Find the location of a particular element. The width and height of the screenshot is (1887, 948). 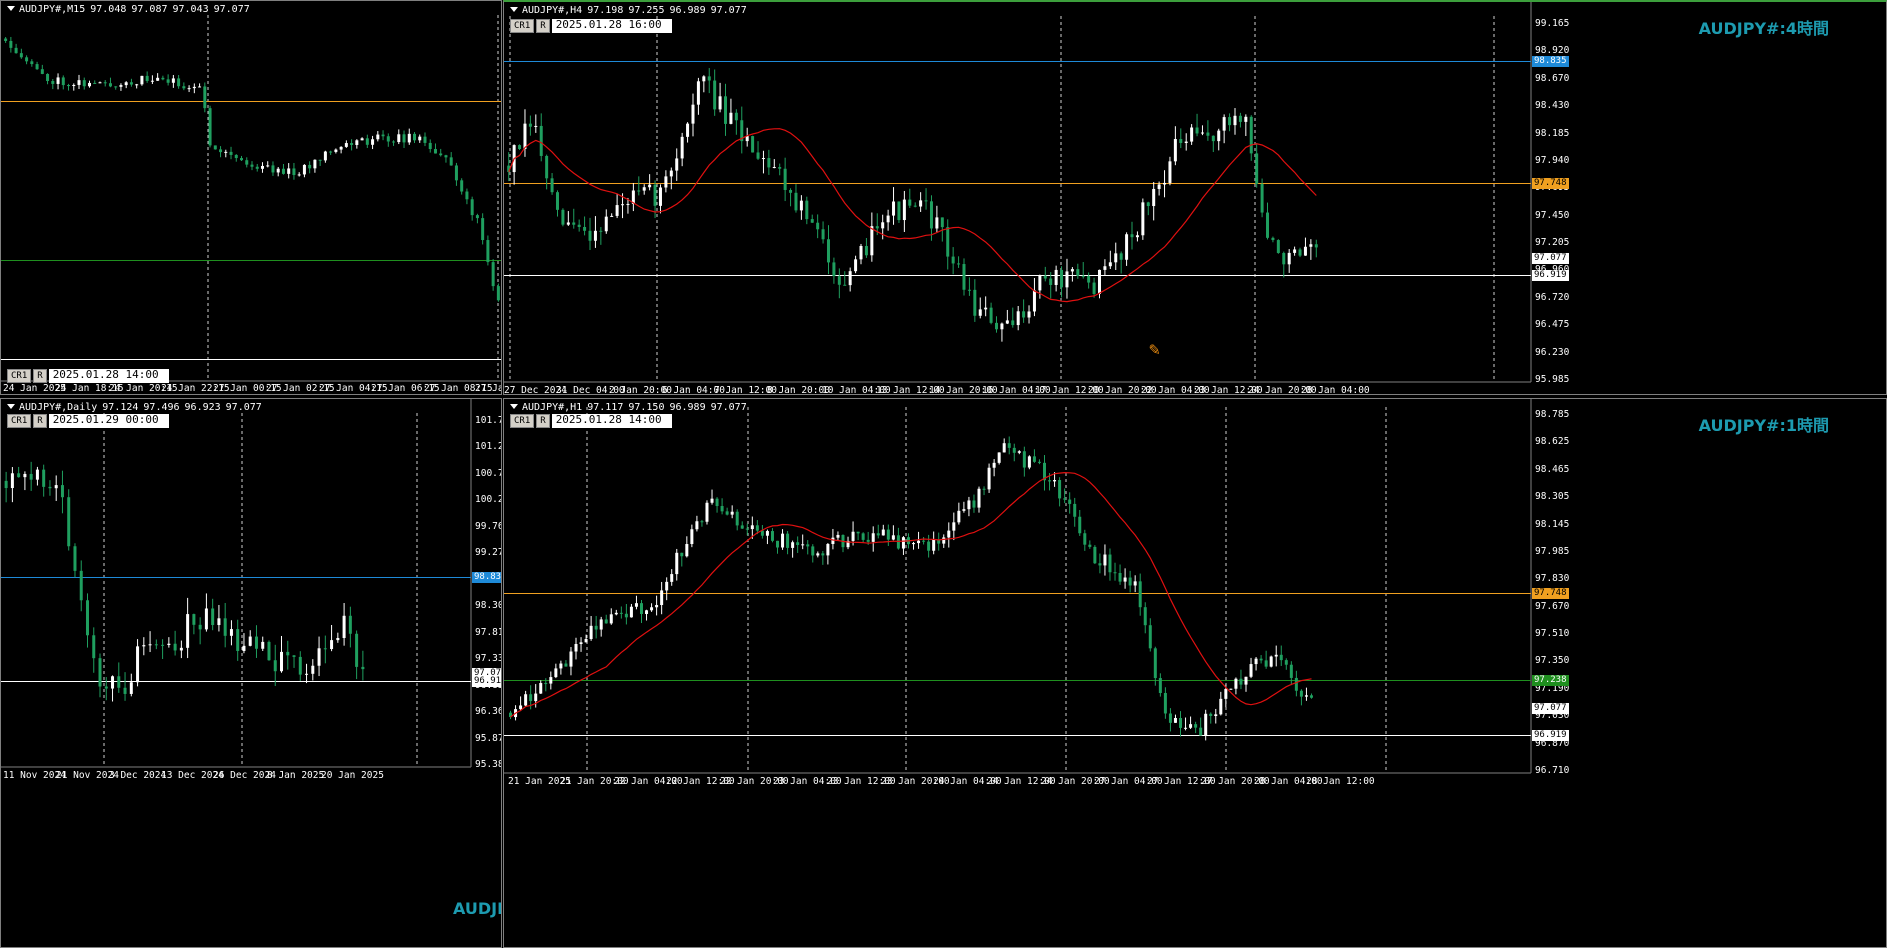

datetime-field: 2025.01.29 00:00 is located at coordinates (108, 421).